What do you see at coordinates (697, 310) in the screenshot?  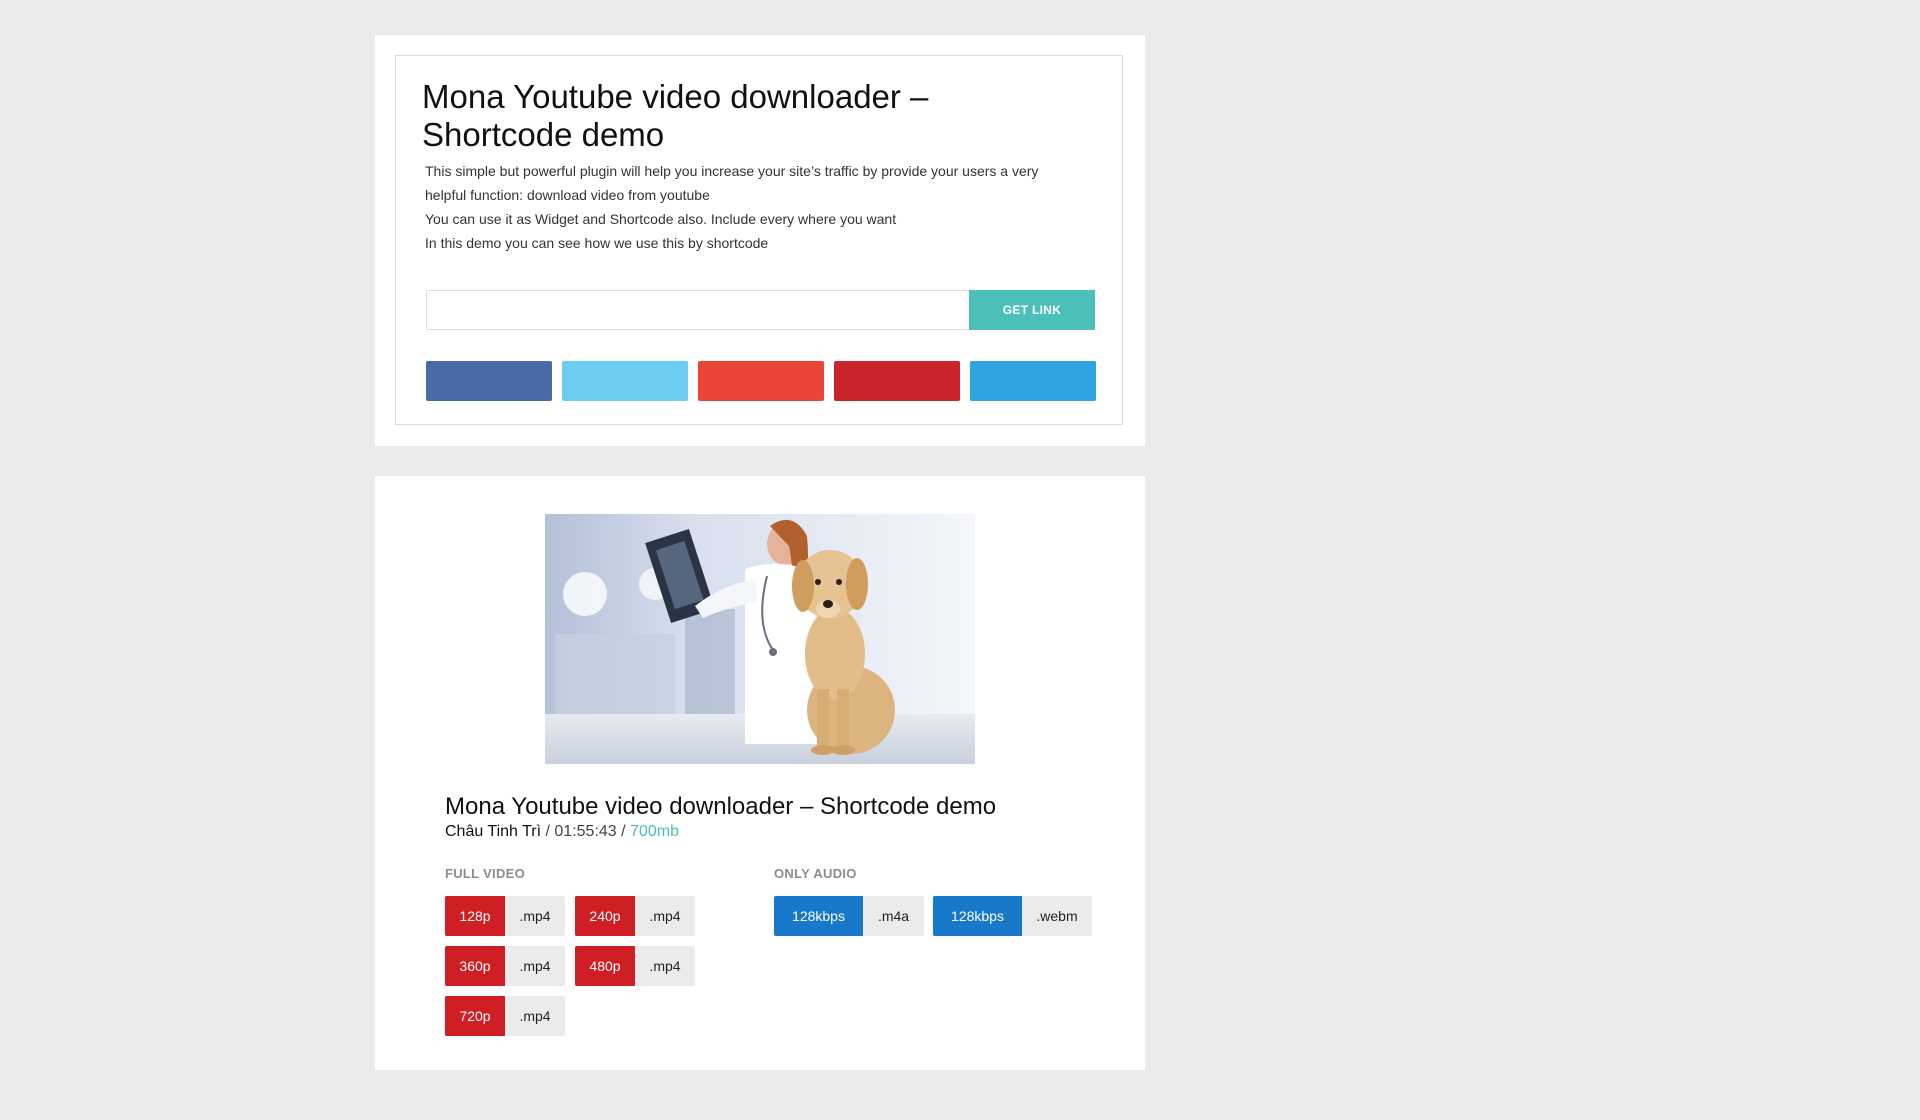 I see `youtube-url-input` at bounding box center [697, 310].